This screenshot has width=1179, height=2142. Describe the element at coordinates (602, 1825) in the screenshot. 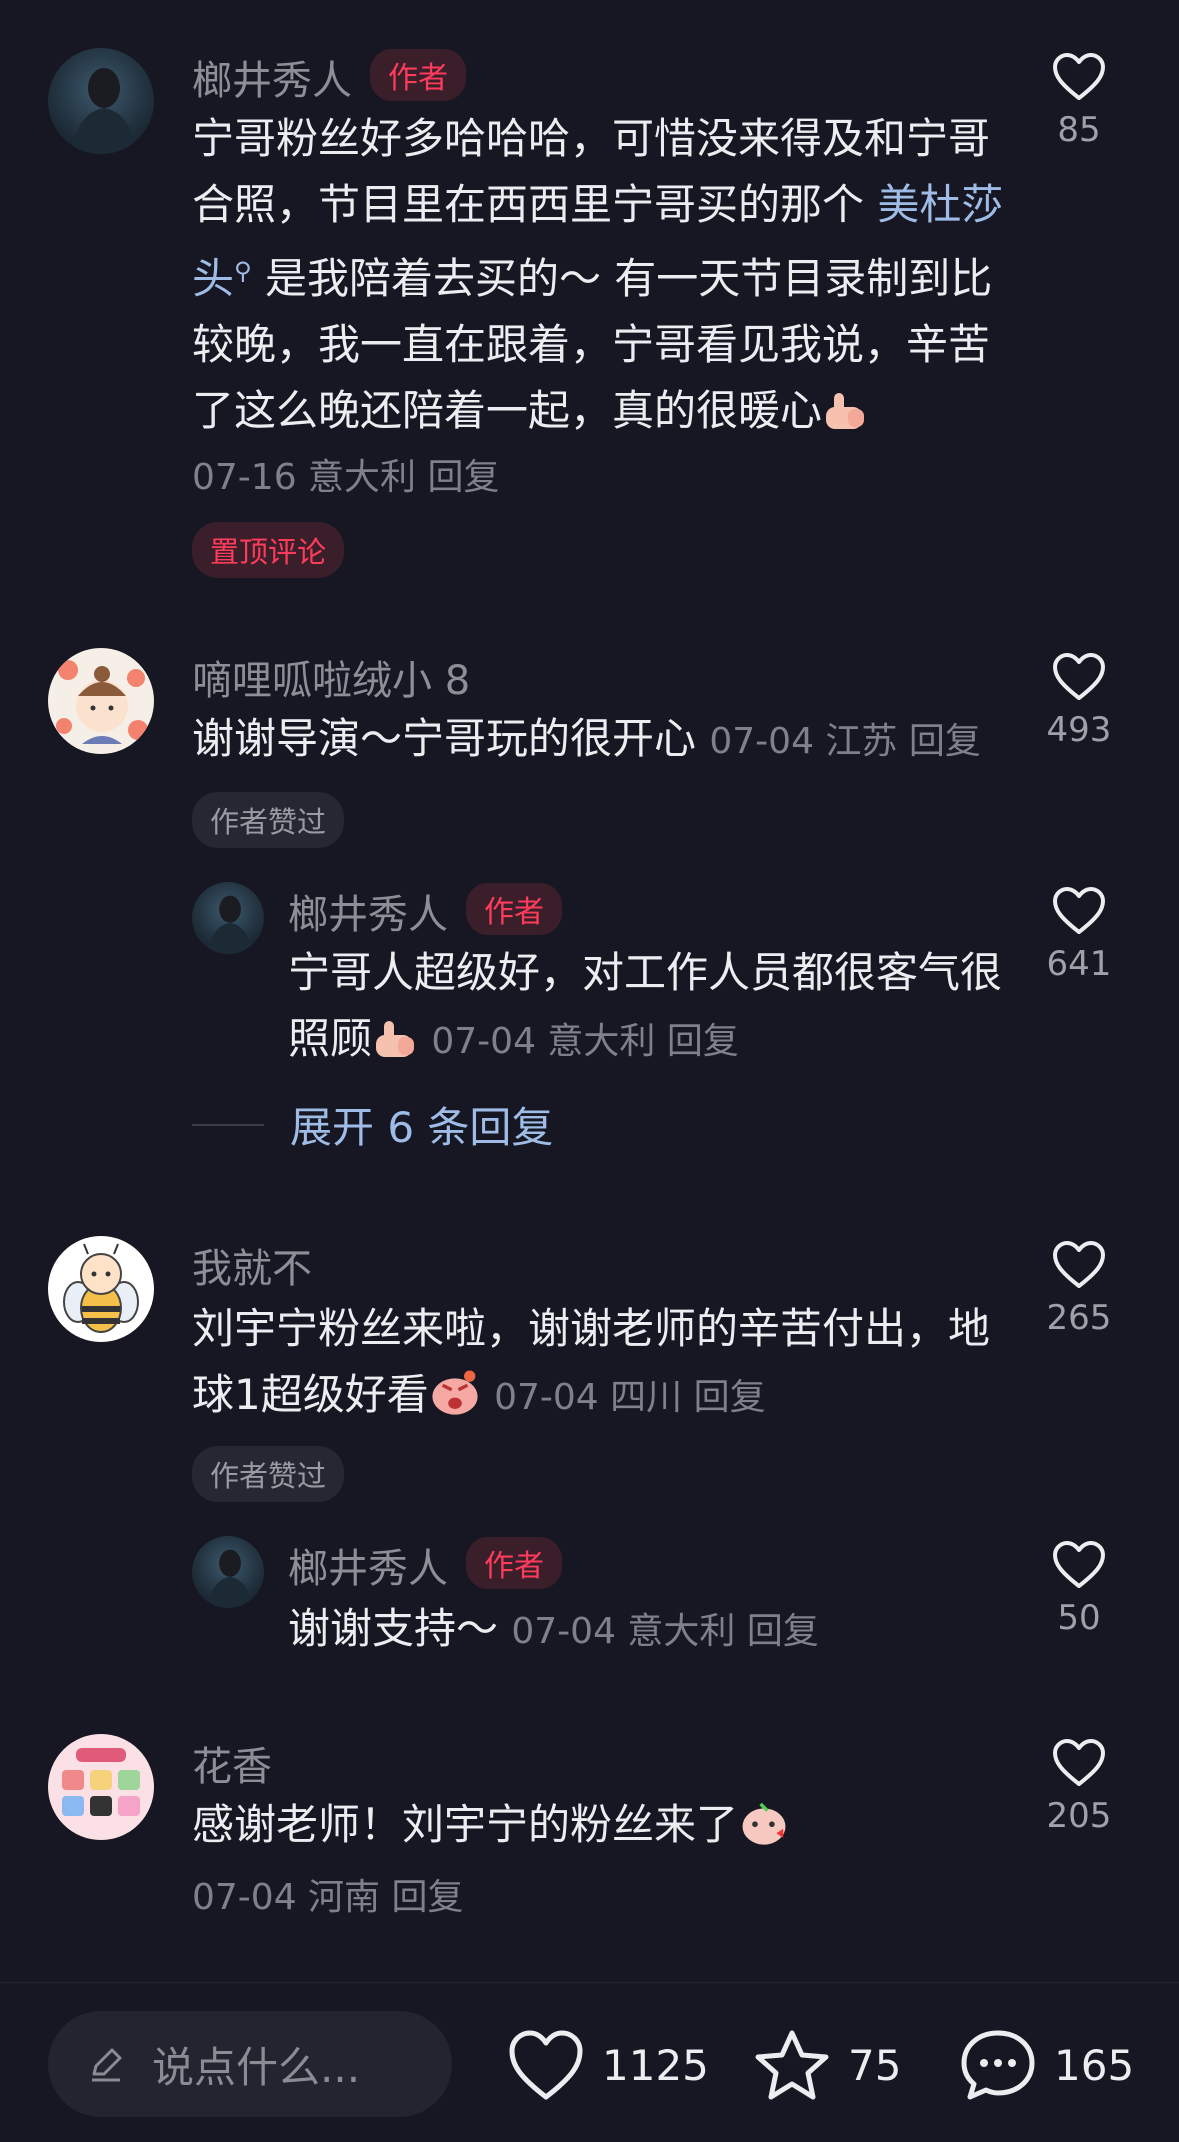

I see `comment-text: 感谢老师！刘宇宁的粉丝来了` at that location.